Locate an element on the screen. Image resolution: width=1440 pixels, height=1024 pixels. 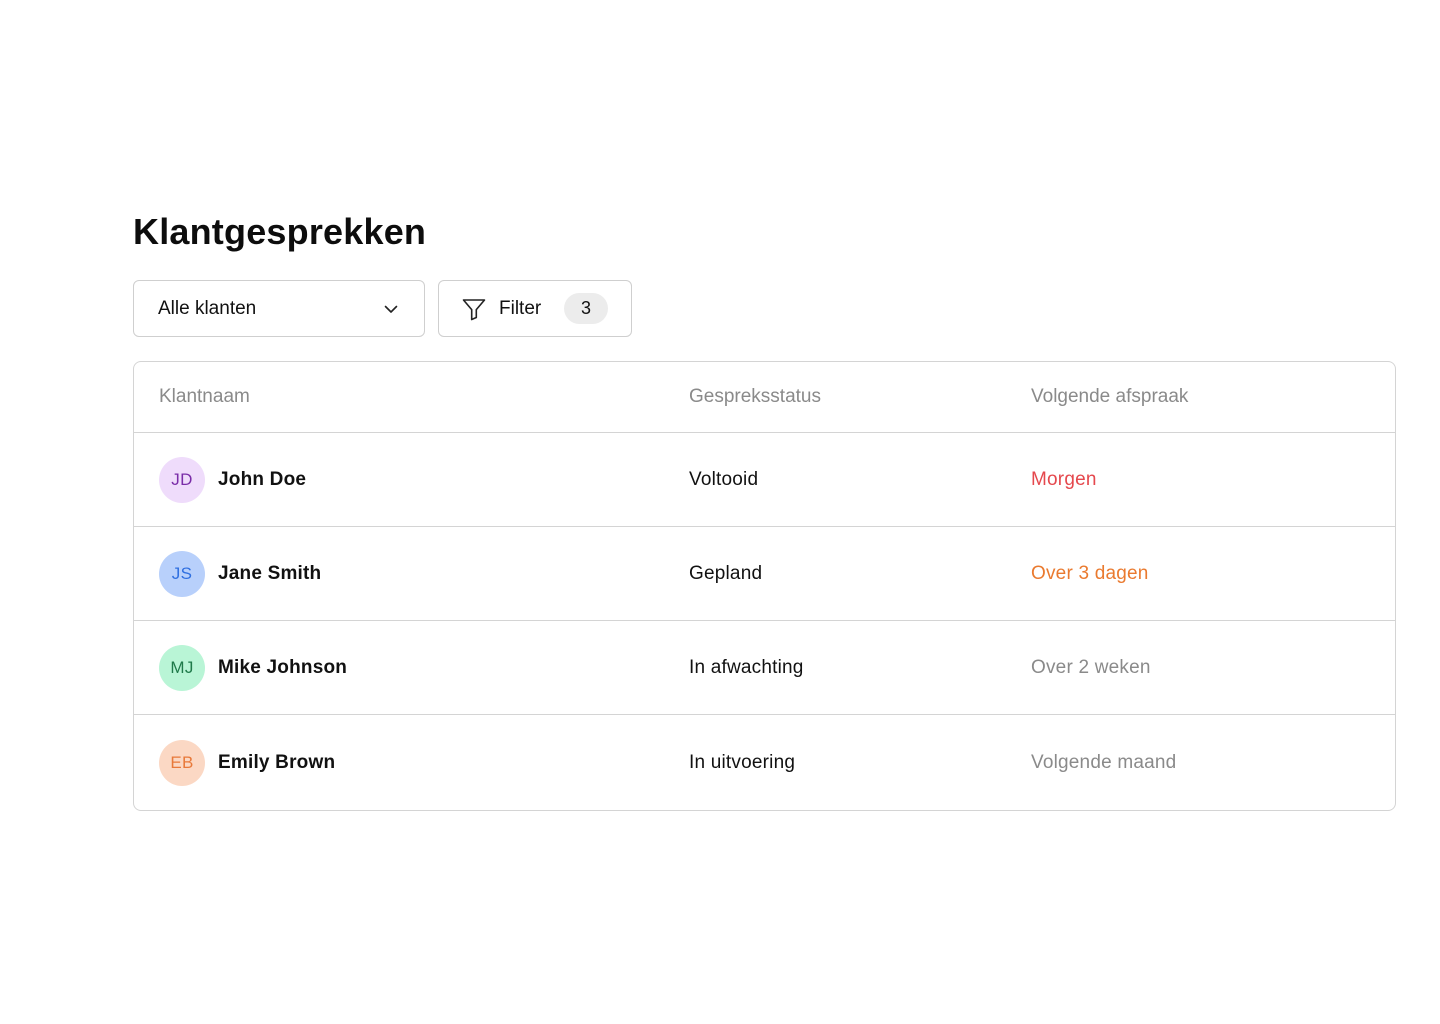
avatar: EB is located at coordinates (182, 762).